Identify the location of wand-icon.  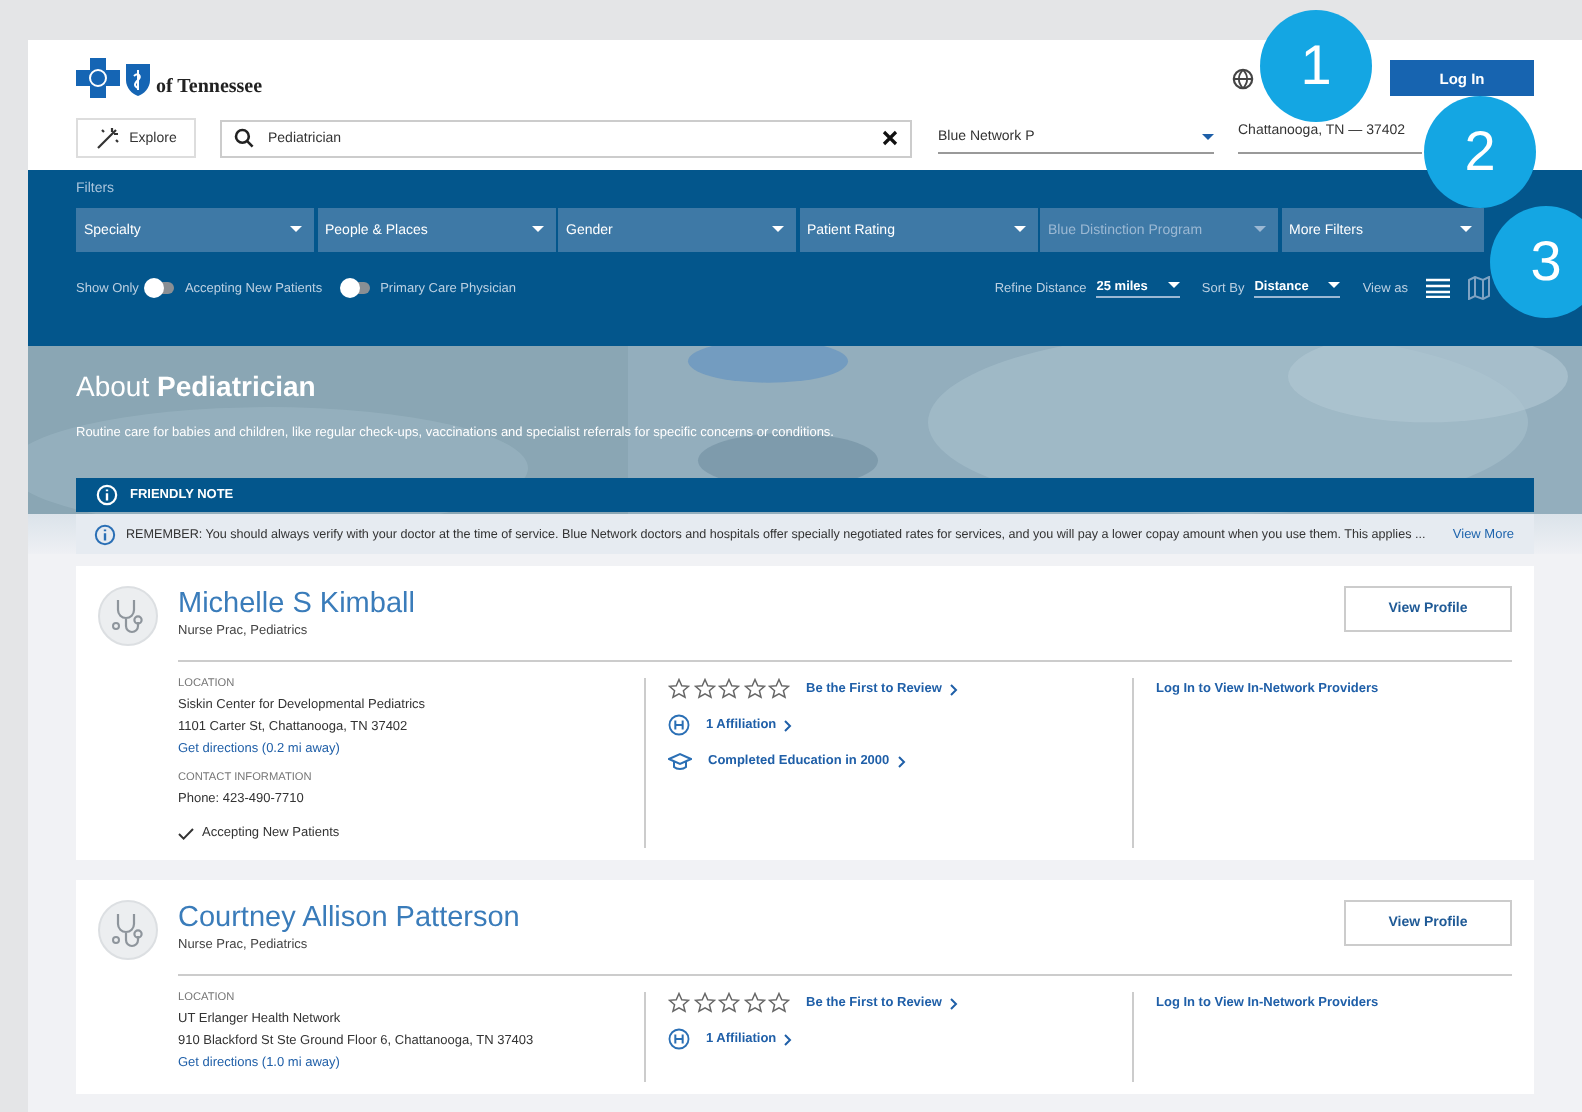
(107, 138).